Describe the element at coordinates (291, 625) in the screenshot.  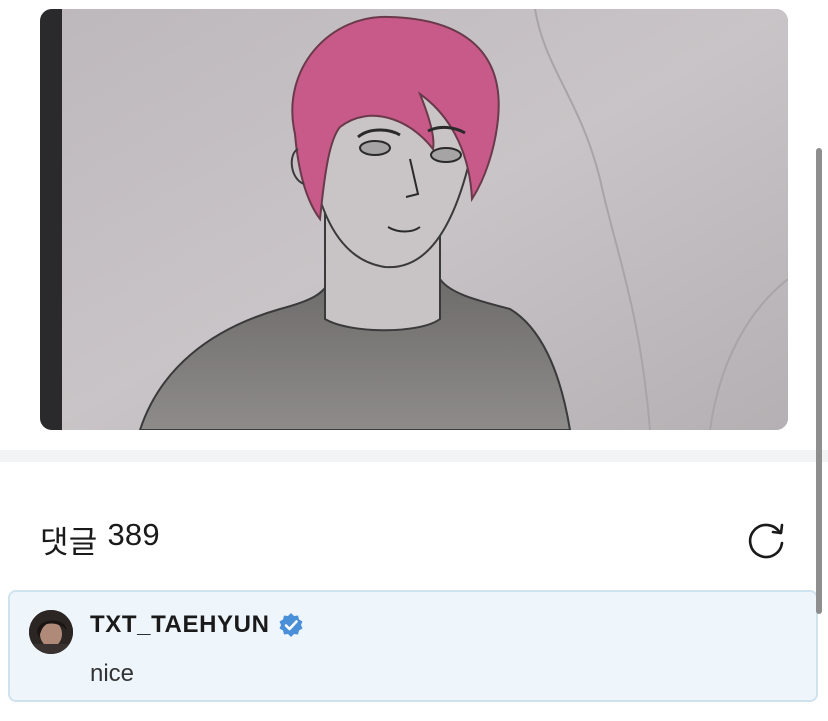
I see `verified-badge-icon` at that location.